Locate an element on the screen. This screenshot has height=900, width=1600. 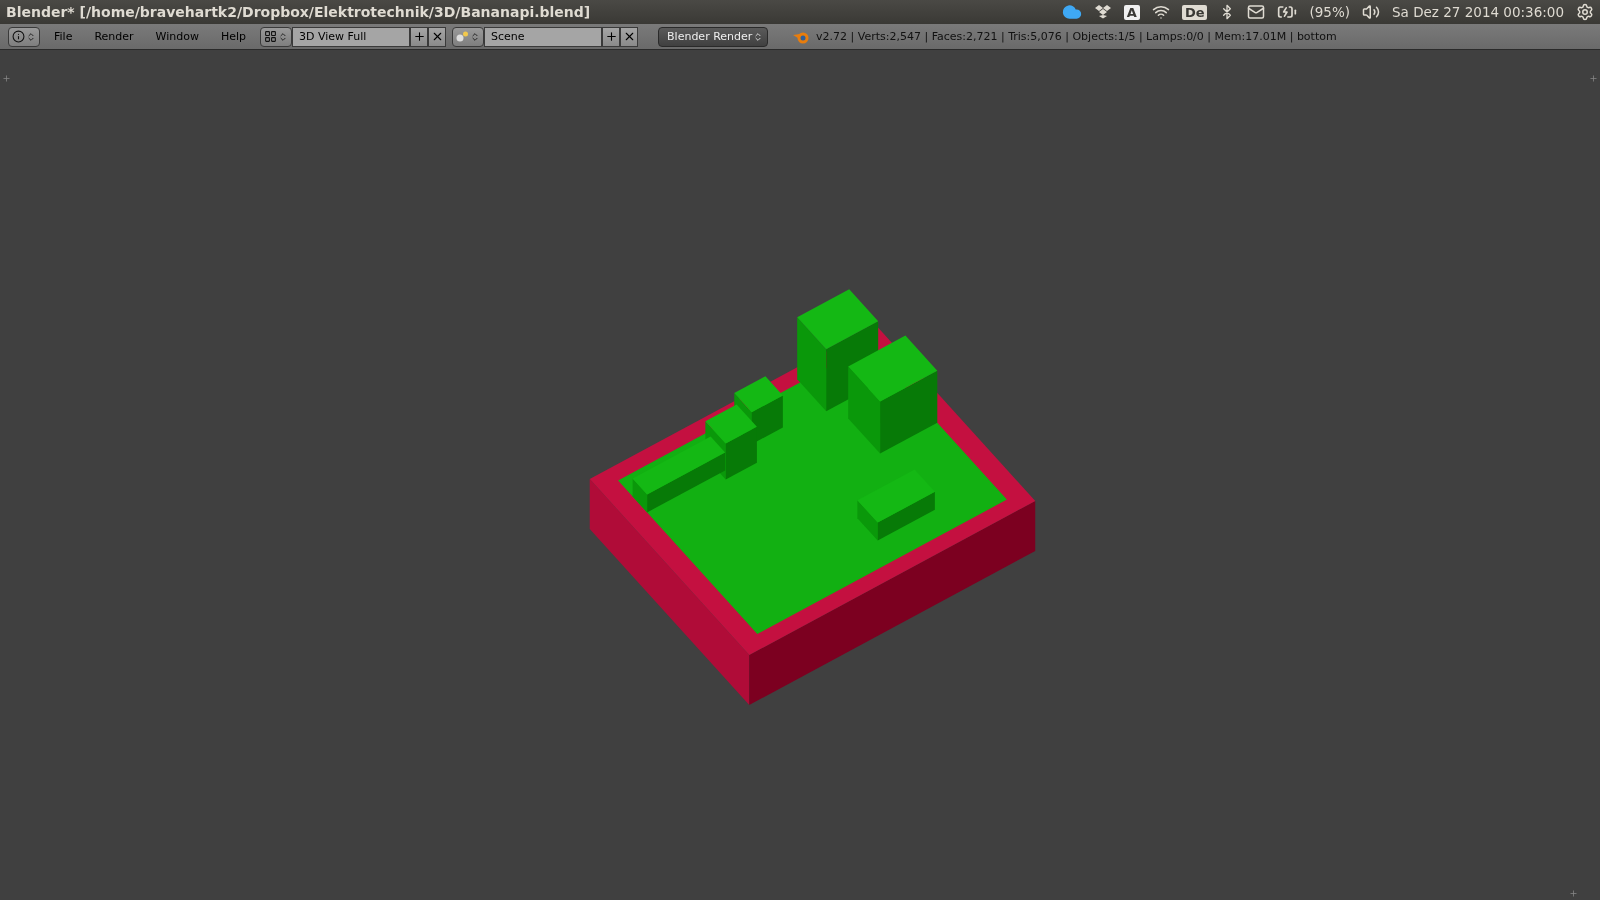
scene-icon is located at coordinates (463, 36).